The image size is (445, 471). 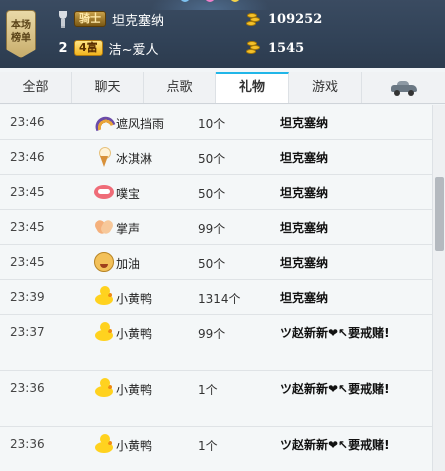 I want to click on gift-name: 掌声, so click(x=128, y=229).